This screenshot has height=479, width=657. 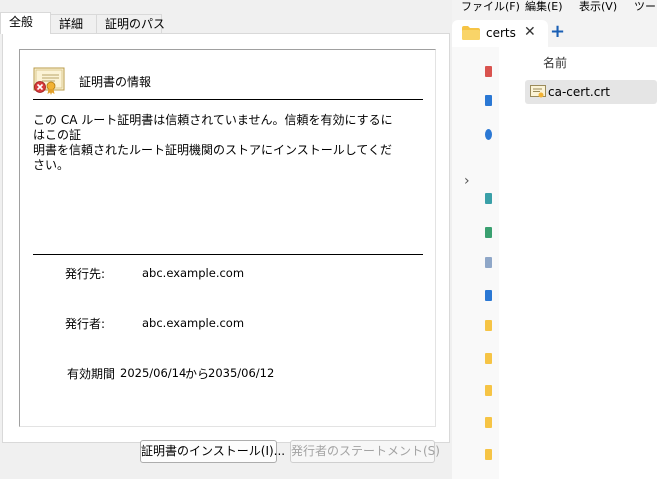 I want to click on tab-details: 詳細, so click(x=73, y=23).